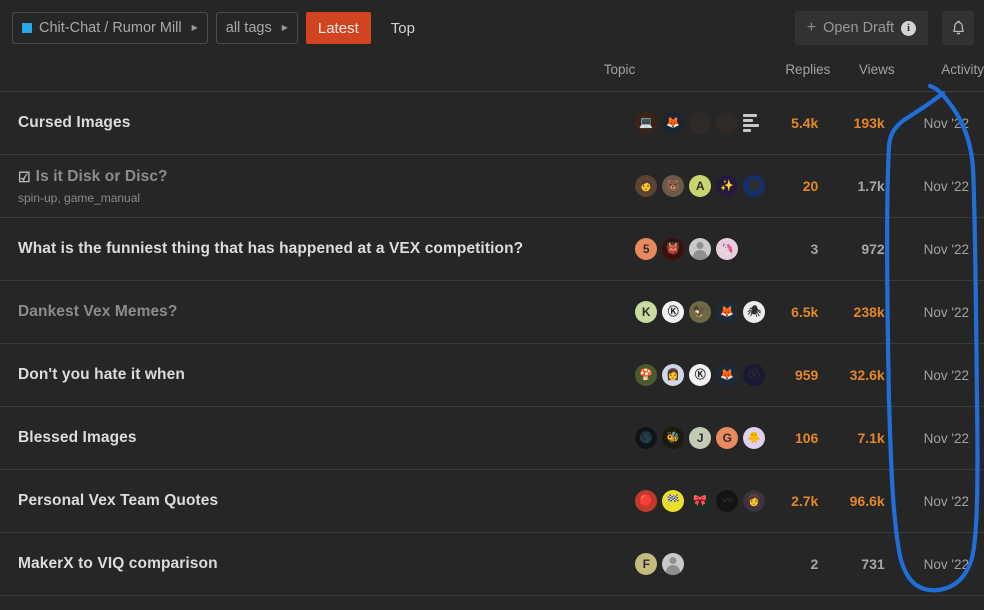 This screenshot has width=984, height=610. Describe the element at coordinates (727, 123) in the screenshot. I see `poster-avatar: ٩` at that location.